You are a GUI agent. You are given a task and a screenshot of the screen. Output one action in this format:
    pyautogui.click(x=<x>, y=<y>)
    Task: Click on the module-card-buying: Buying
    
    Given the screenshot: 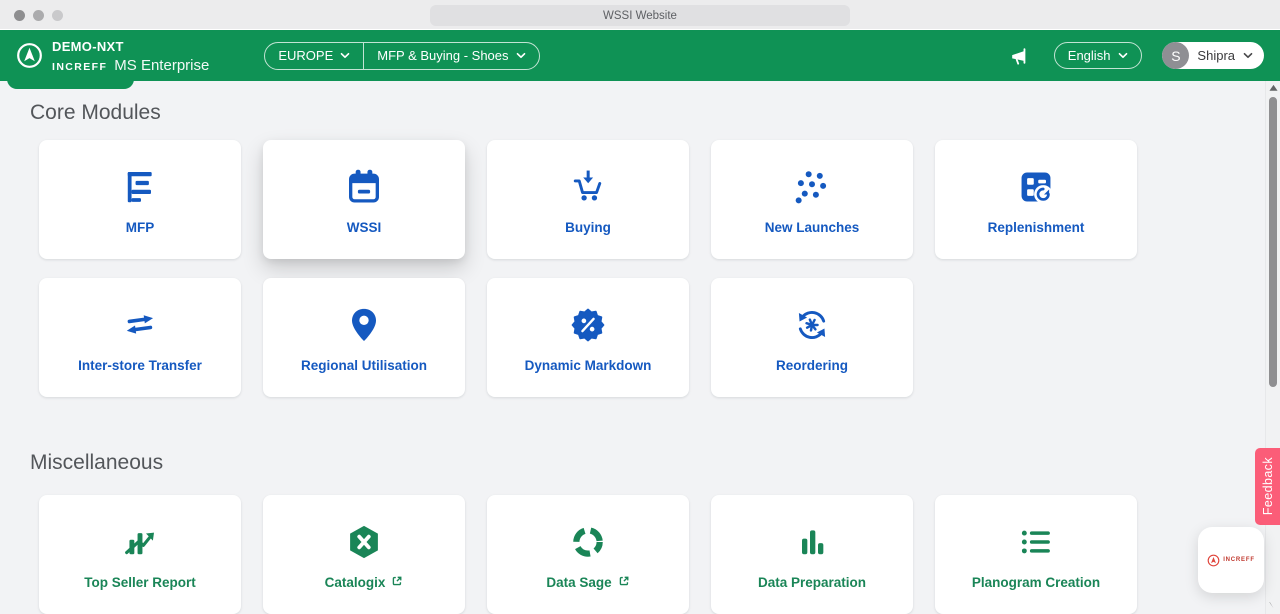 What is the action you would take?
    pyautogui.click(x=588, y=199)
    